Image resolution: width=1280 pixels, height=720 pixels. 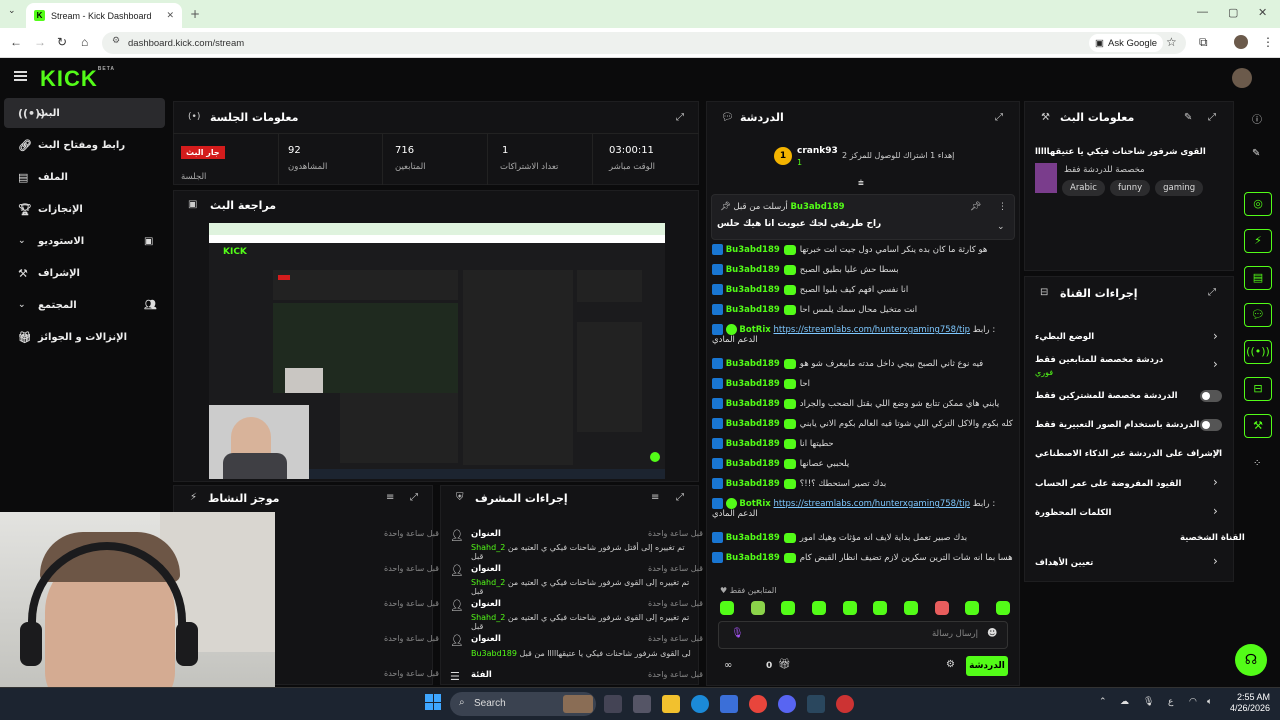 I want to click on wifi-icon: ◠, so click(x=1193, y=702).